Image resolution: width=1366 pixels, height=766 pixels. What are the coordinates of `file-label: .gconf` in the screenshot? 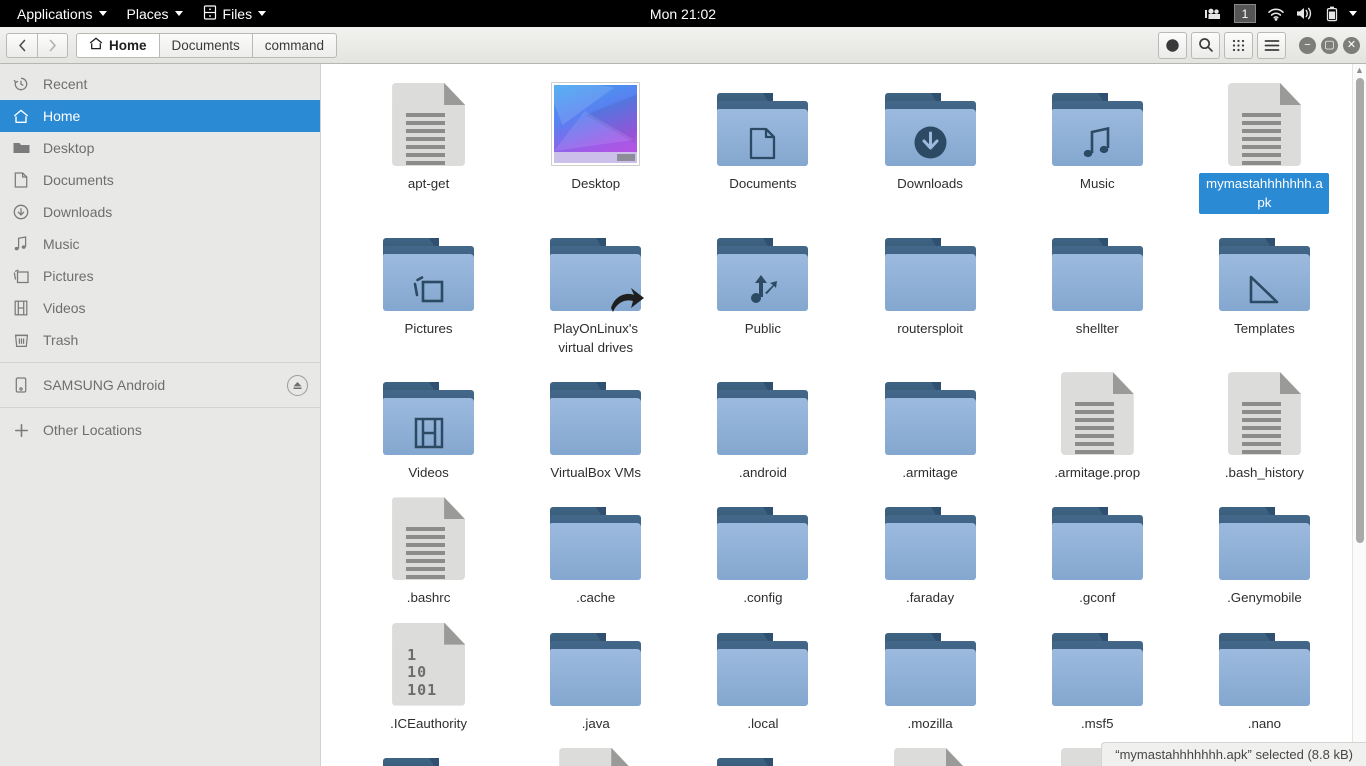 It's located at (1097, 598).